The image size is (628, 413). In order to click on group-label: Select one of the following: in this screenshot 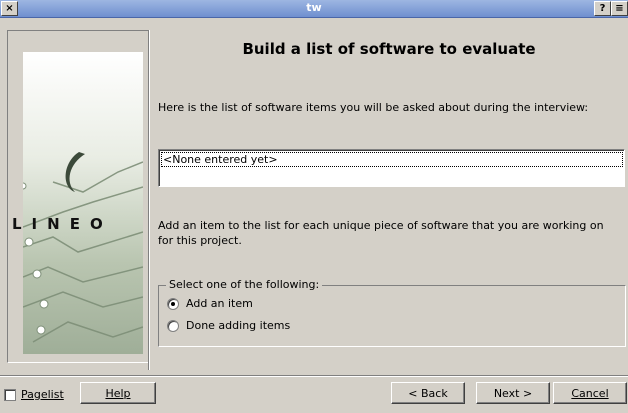, I will do `click(244, 284)`.